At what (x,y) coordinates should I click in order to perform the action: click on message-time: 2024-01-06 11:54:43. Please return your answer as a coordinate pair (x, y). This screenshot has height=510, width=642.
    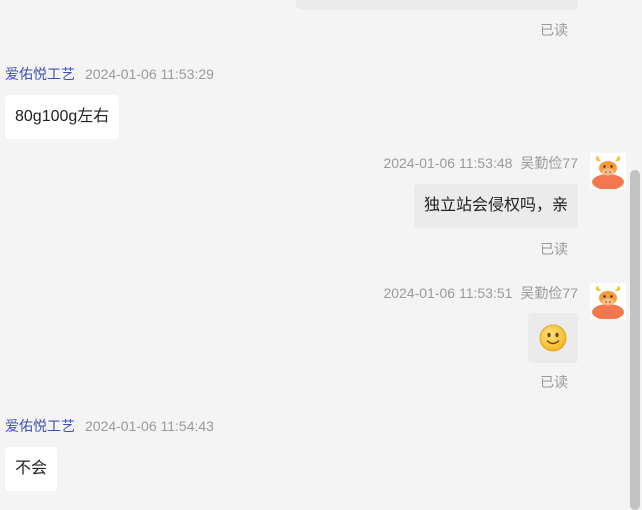
    Looking at the image, I should click on (149, 426).